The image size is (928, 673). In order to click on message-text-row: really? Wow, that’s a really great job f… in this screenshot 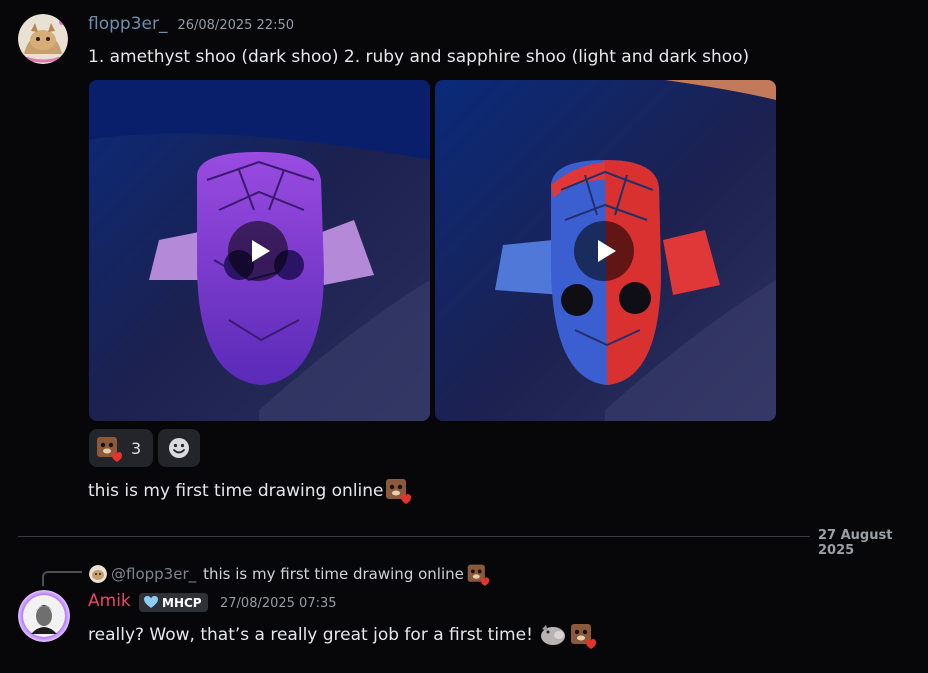, I will do `click(342, 635)`.